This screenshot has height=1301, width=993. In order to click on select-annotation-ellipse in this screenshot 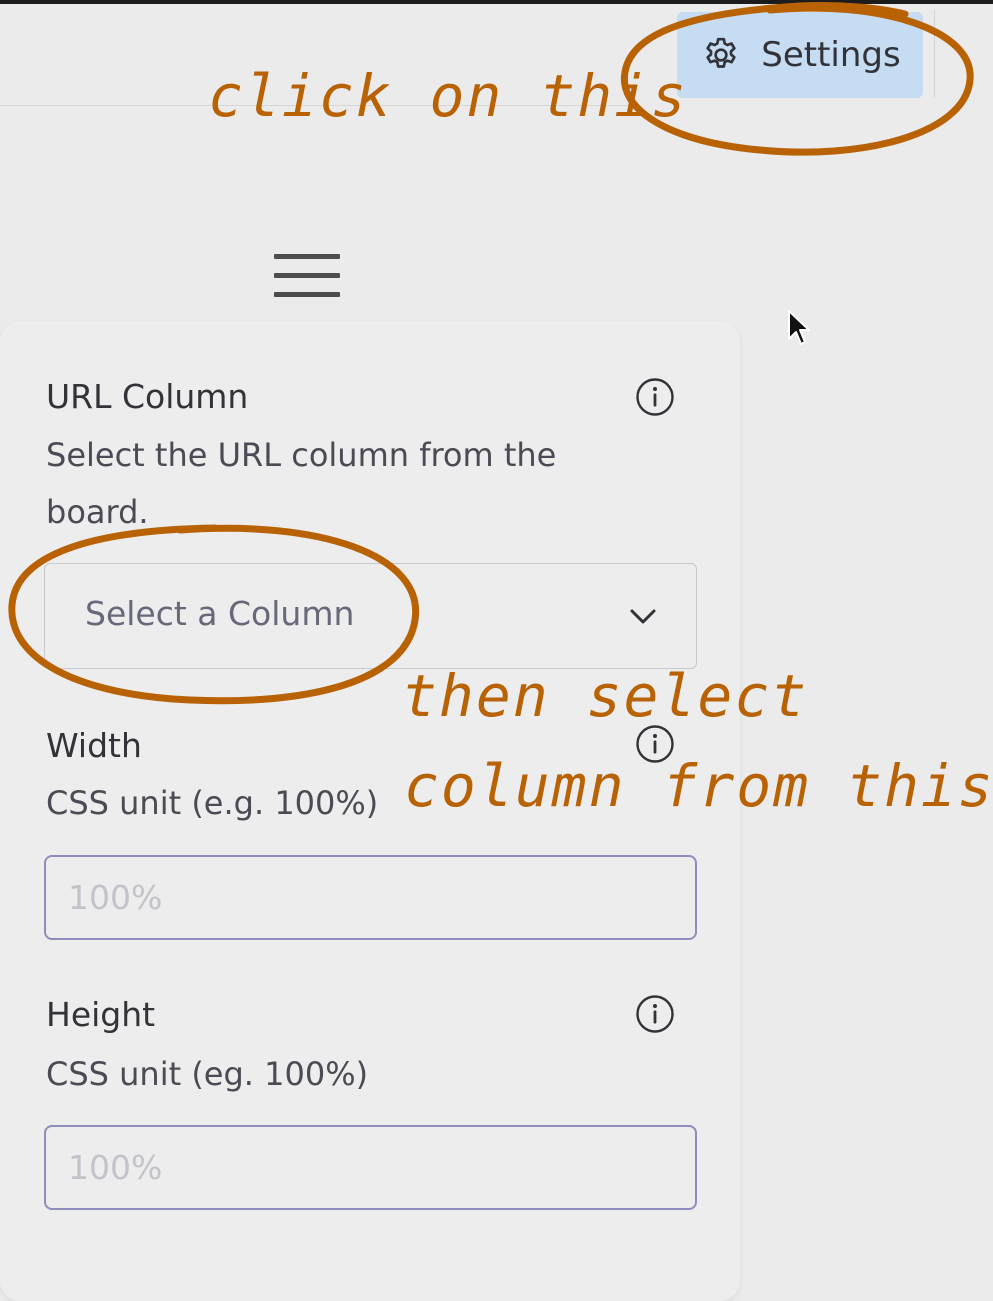, I will do `click(214, 614)`.